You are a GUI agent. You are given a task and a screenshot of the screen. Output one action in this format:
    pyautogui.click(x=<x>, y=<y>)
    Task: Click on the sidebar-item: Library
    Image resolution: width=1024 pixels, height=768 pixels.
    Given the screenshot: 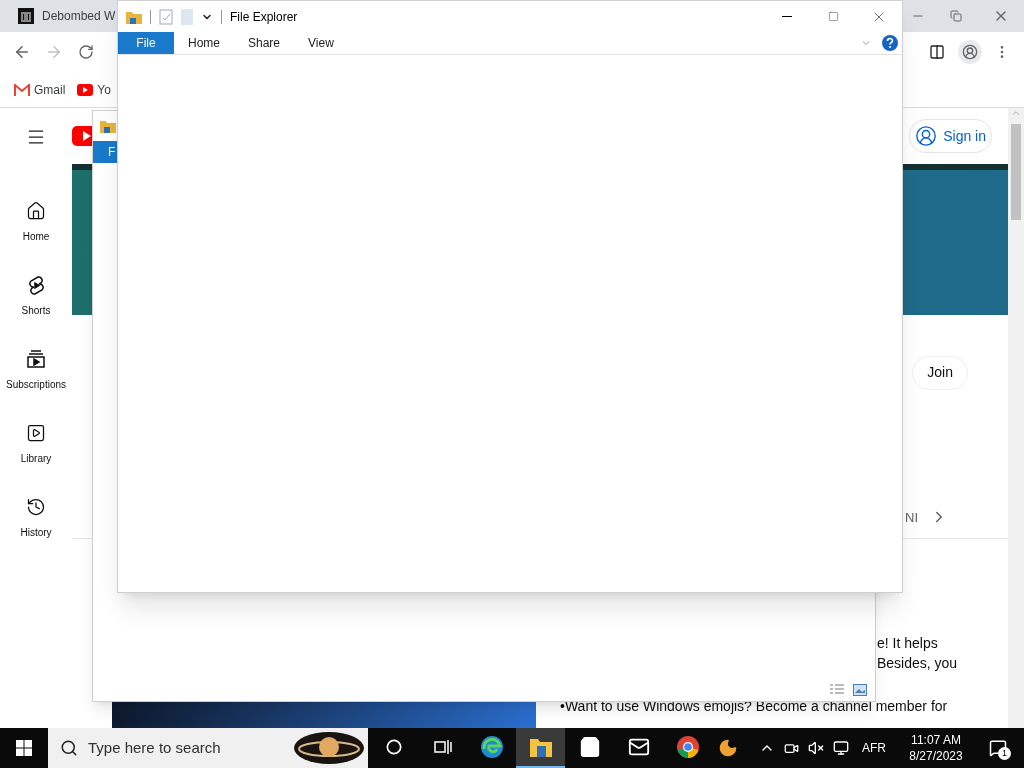 What is the action you would take?
    pyautogui.click(x=36, y=444)
    